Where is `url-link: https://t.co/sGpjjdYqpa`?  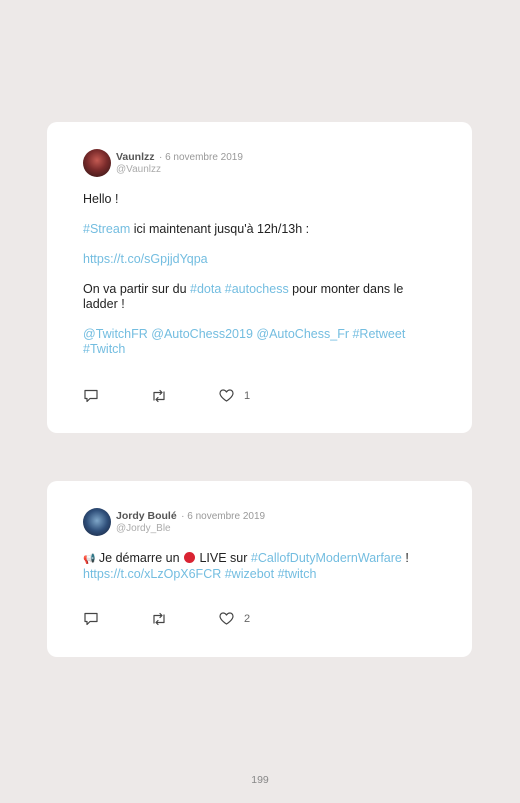
url-link: https://t.co/sGpjjdYqpa is located at coordinates (145, 259).